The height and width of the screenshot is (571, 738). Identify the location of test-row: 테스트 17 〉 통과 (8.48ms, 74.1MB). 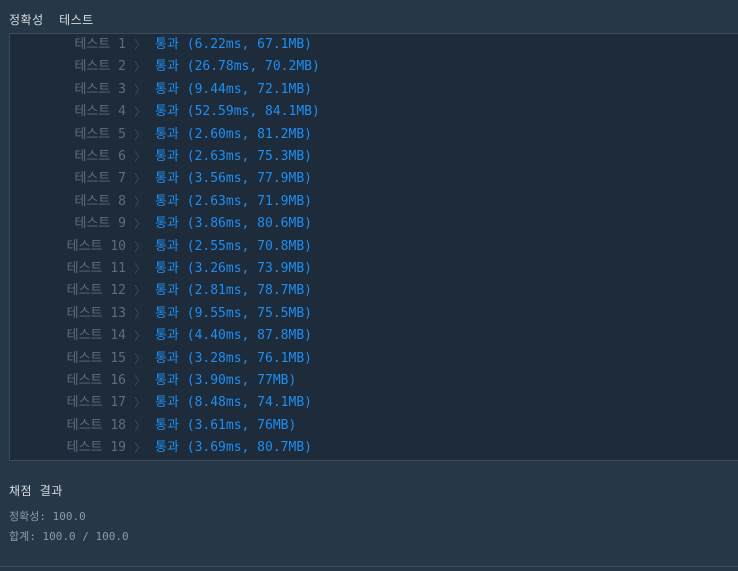
(374, 403).